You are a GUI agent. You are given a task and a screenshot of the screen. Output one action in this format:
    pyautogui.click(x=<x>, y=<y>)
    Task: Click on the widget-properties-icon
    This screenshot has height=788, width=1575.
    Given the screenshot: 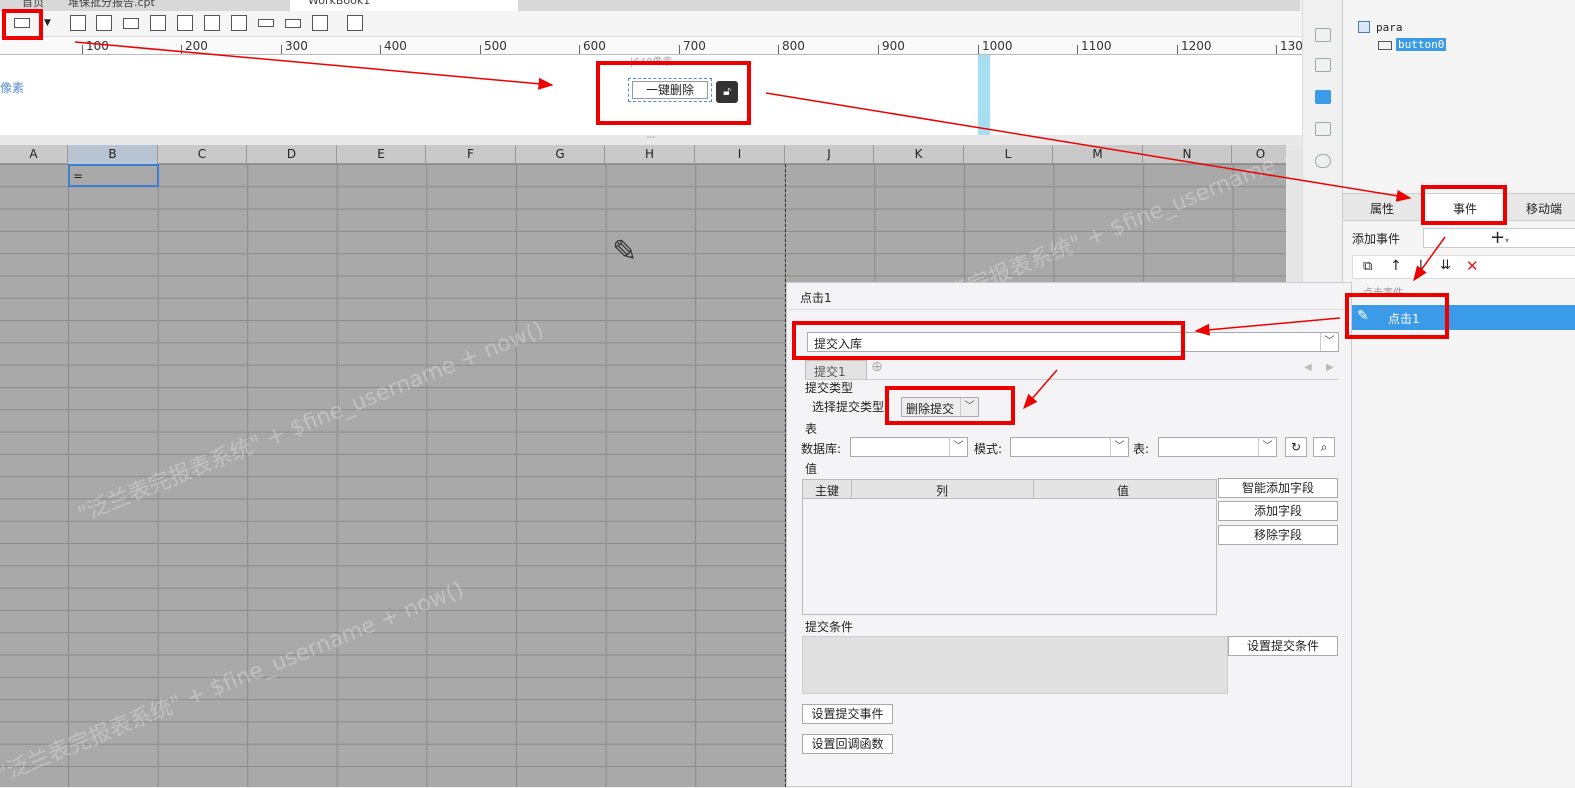 What is the action you would take?
    pyautogui.click(x=1323, y=97)
    